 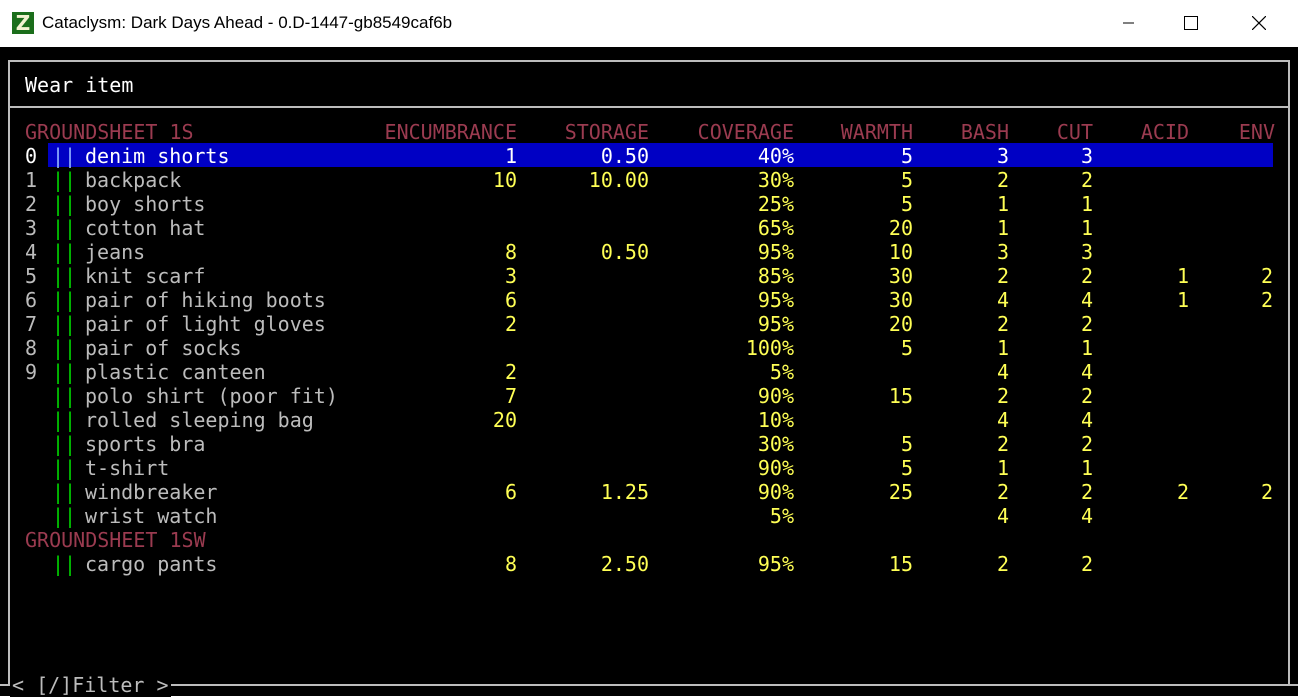 What do you see at coordinates (510, 396) in the screenshot?
I see `item-enc: 7` at bounding box center [510, 396].